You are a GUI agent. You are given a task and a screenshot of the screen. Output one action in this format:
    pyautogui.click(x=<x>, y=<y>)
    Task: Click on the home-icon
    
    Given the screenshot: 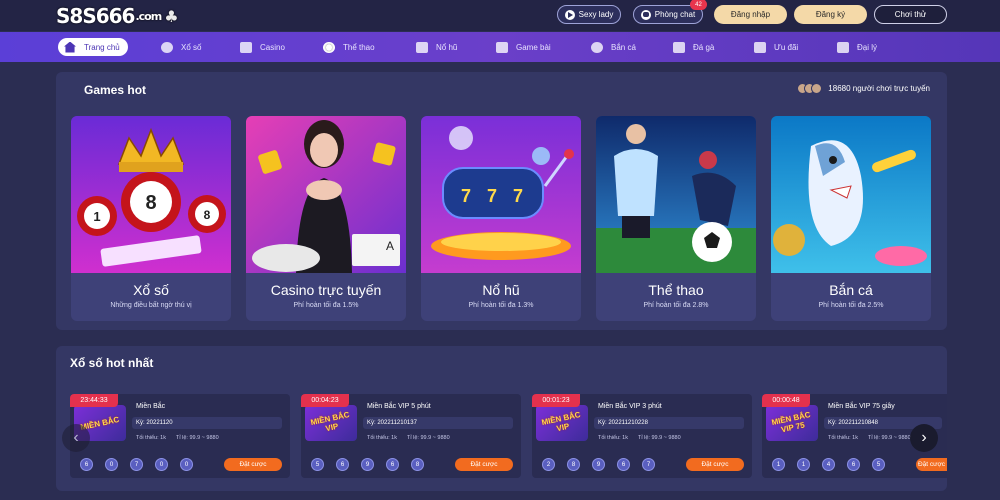 What is the action you would take?
    pyautogui.click(x=70, y=47)
    